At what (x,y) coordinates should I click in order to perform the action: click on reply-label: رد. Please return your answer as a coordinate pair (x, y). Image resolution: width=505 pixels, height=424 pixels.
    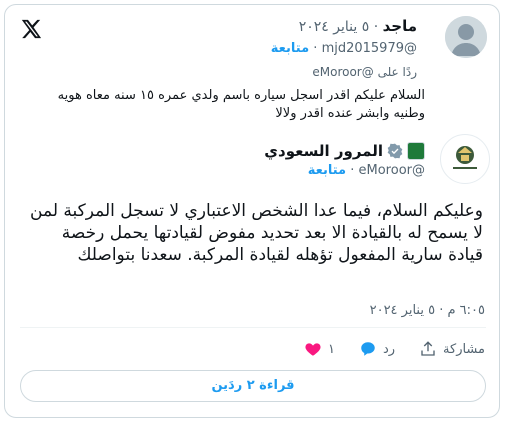
    Looking at the image, I should click on (389, 349).